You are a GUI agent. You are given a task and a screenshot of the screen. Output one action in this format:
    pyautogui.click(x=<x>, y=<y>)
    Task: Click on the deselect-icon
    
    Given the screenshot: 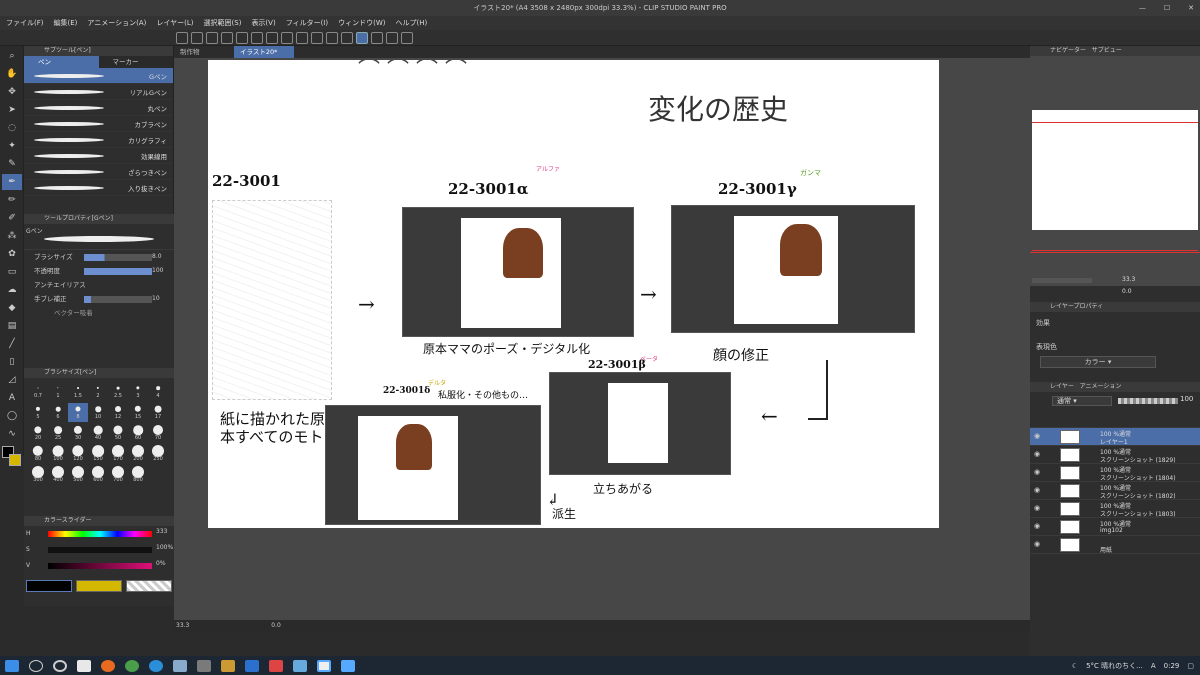 What is the action you would take?
    pyautogui.click(x=302, y=37)
    